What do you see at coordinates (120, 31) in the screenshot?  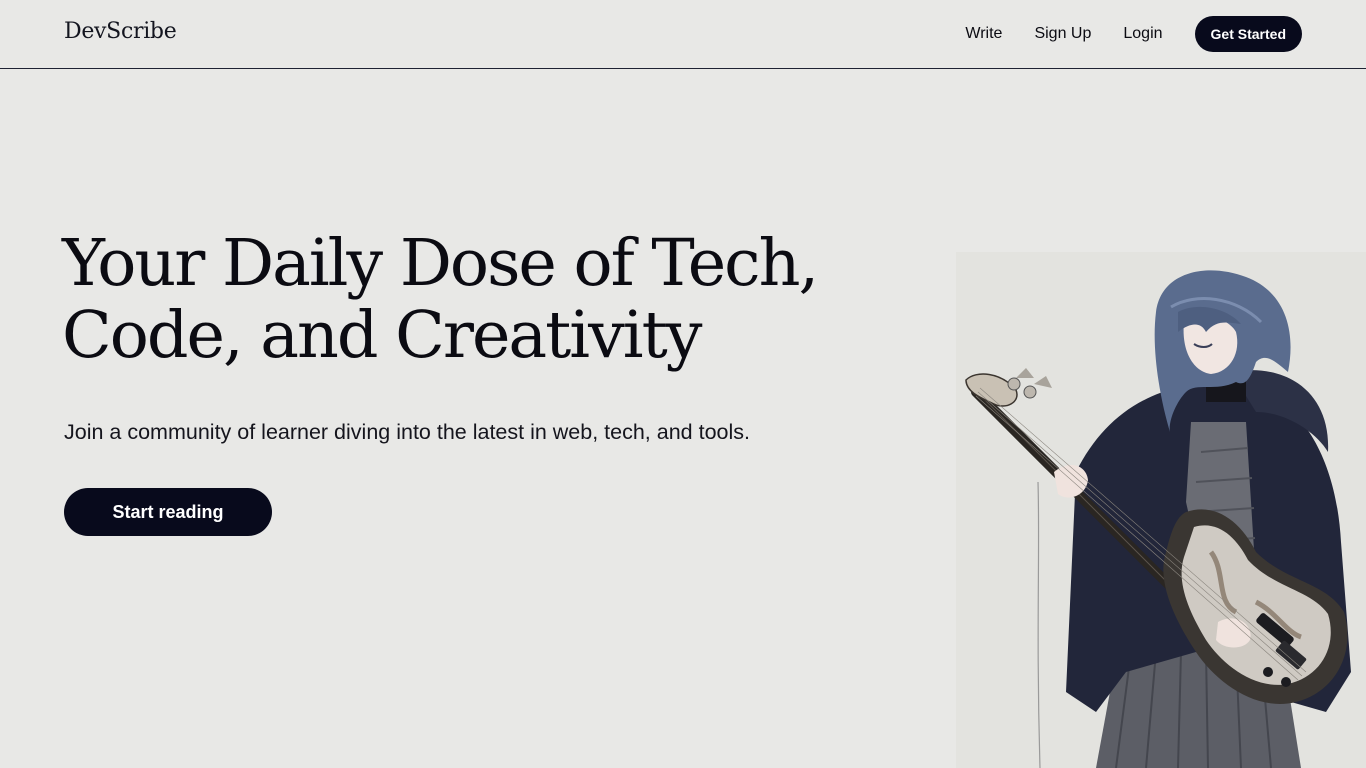 I see `site-logo: DevScribe` at bounding box center [120, 31].